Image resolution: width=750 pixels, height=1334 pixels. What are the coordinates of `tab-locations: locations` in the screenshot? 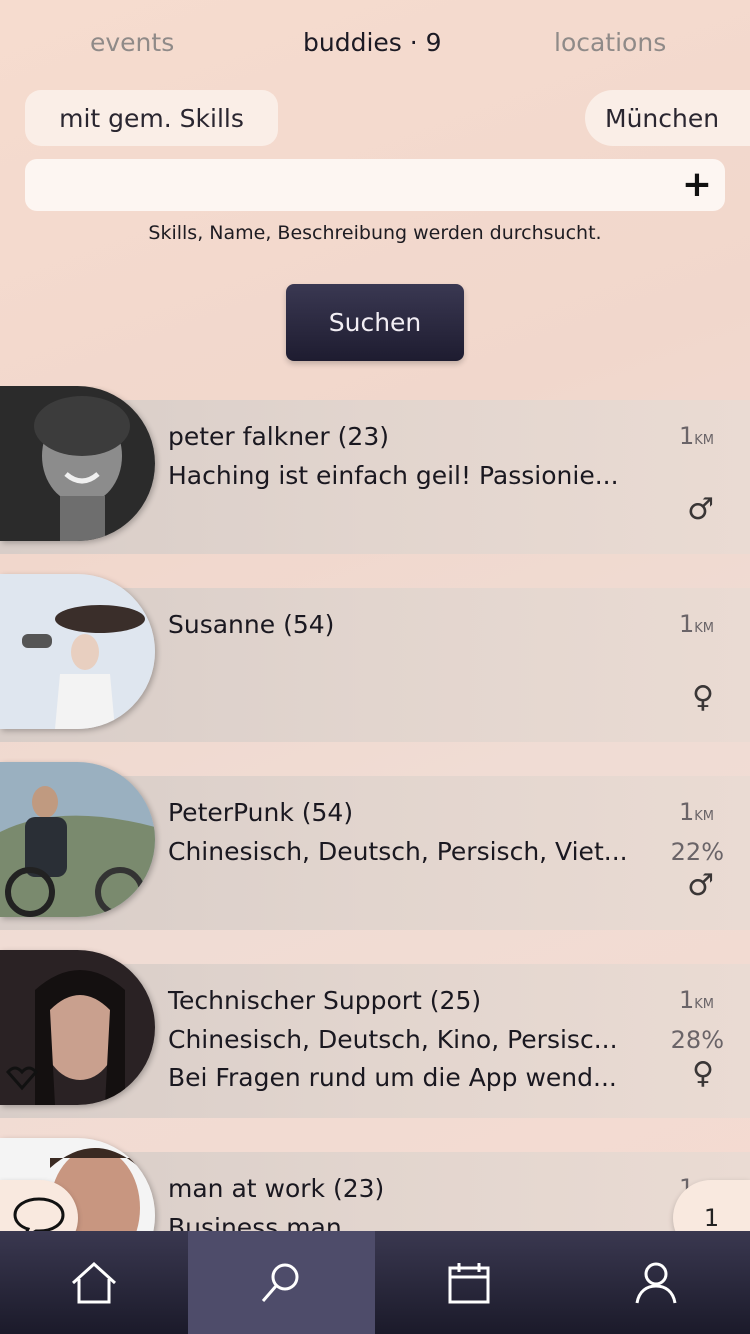 It's located at (610, 42).